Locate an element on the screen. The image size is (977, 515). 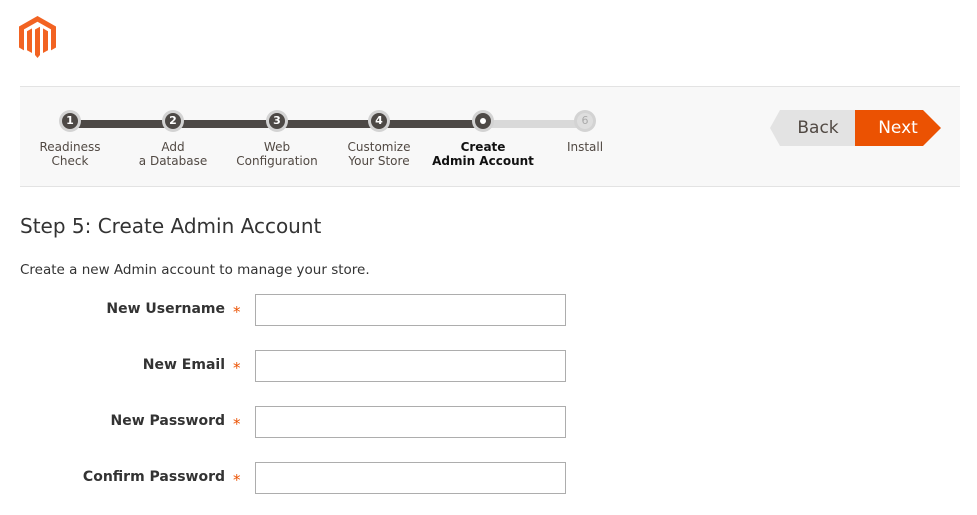
step-label-line: Readiness is located at coordinates (70, 147).